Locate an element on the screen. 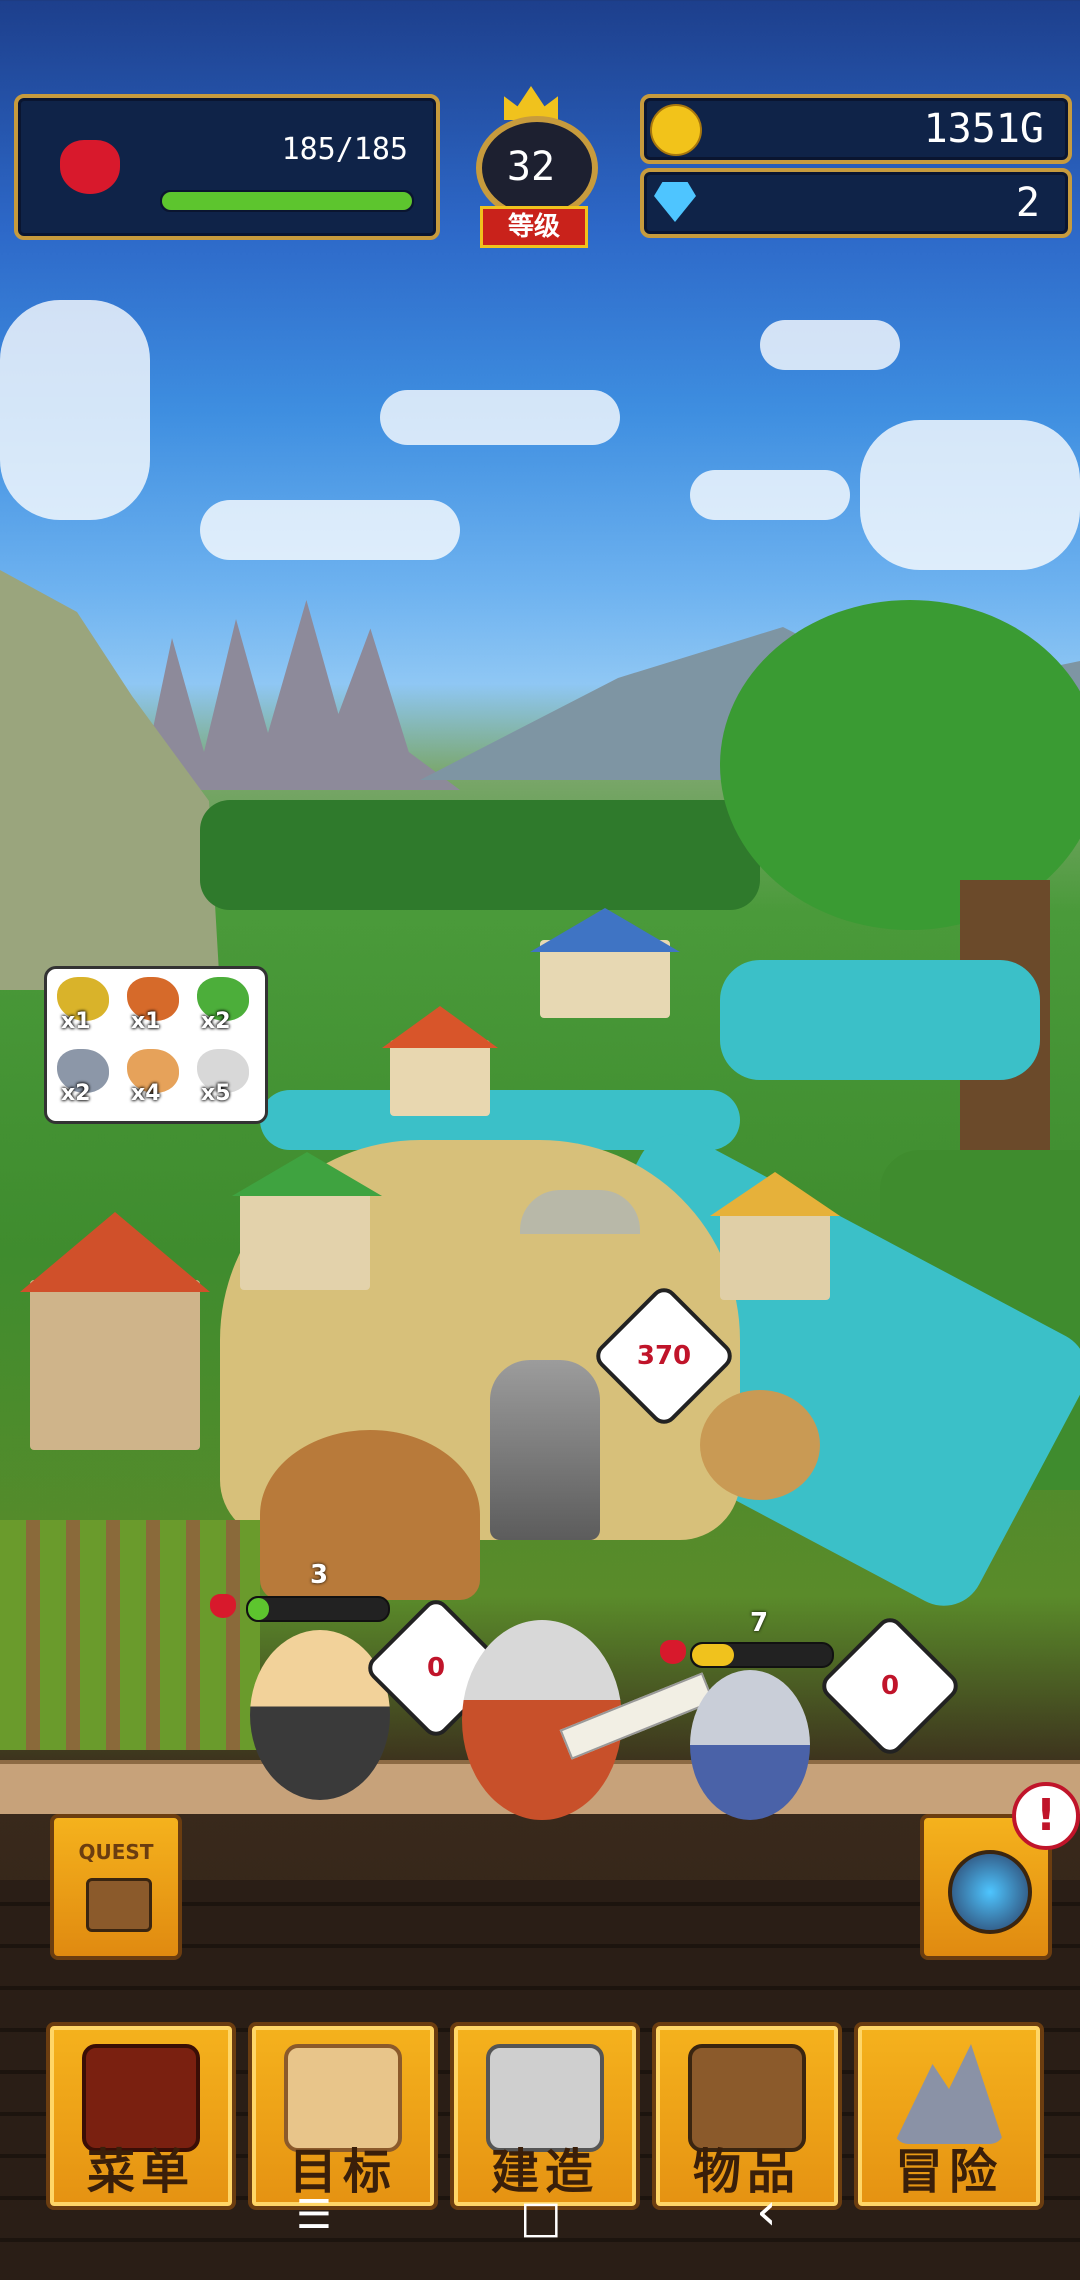 The image size is (1080, 2280). maid-heart-icon is located at coordinates (223, 1606).